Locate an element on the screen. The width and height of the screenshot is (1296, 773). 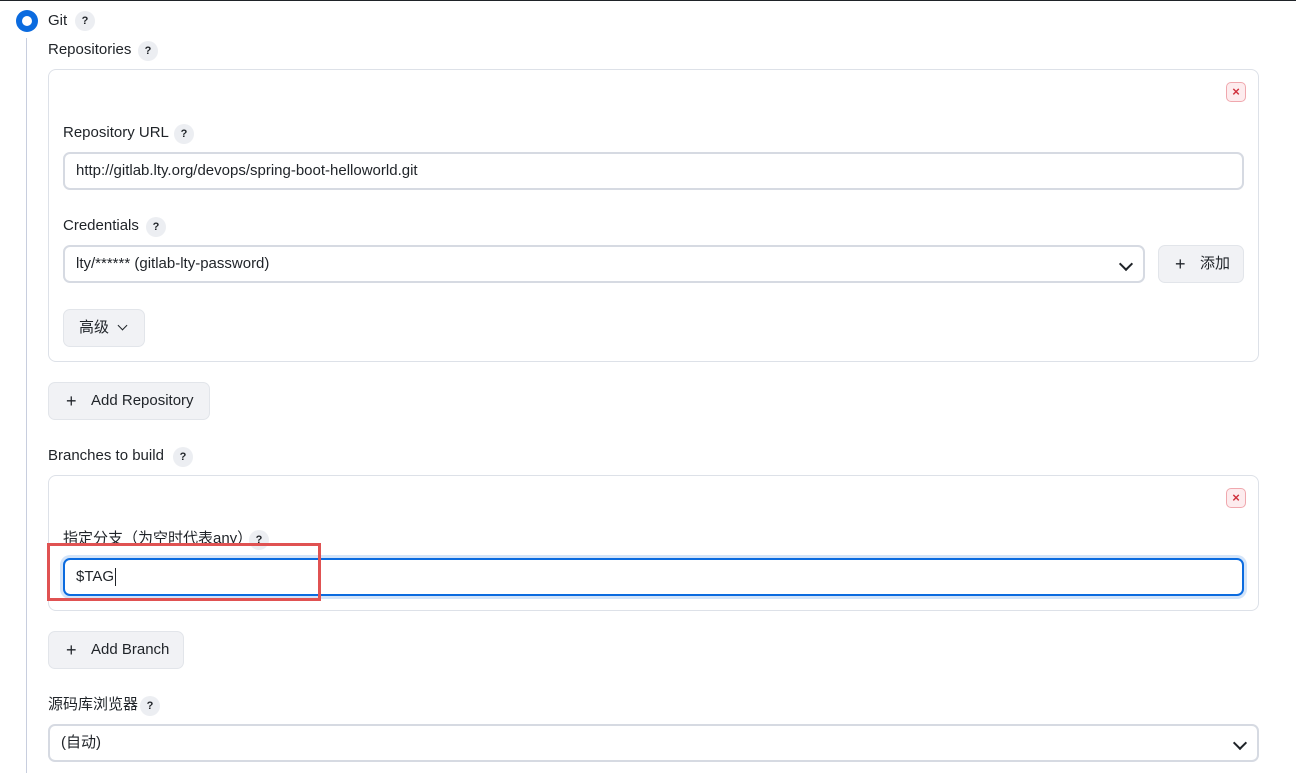
add-repository-button: + Add Repository is located at coordinates (129, 401).